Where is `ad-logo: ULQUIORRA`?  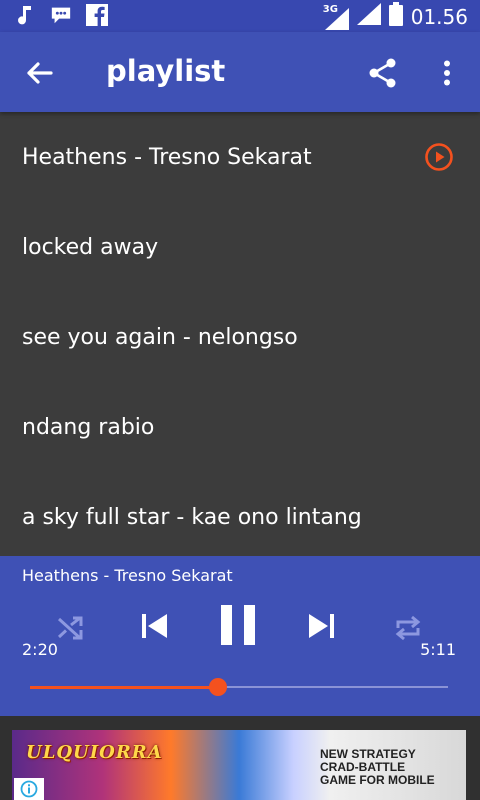 ad-logo: ULQUIORRA is located at coordinates (94, 752).